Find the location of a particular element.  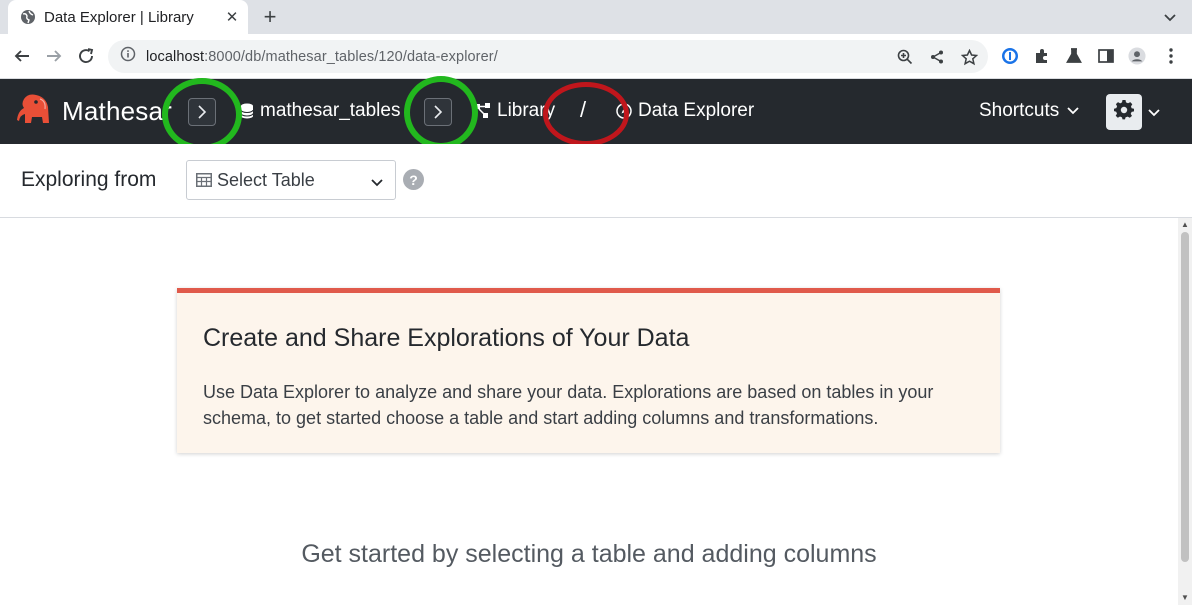

tab-search-chevron-icon is located at coordinates (1170, 17).